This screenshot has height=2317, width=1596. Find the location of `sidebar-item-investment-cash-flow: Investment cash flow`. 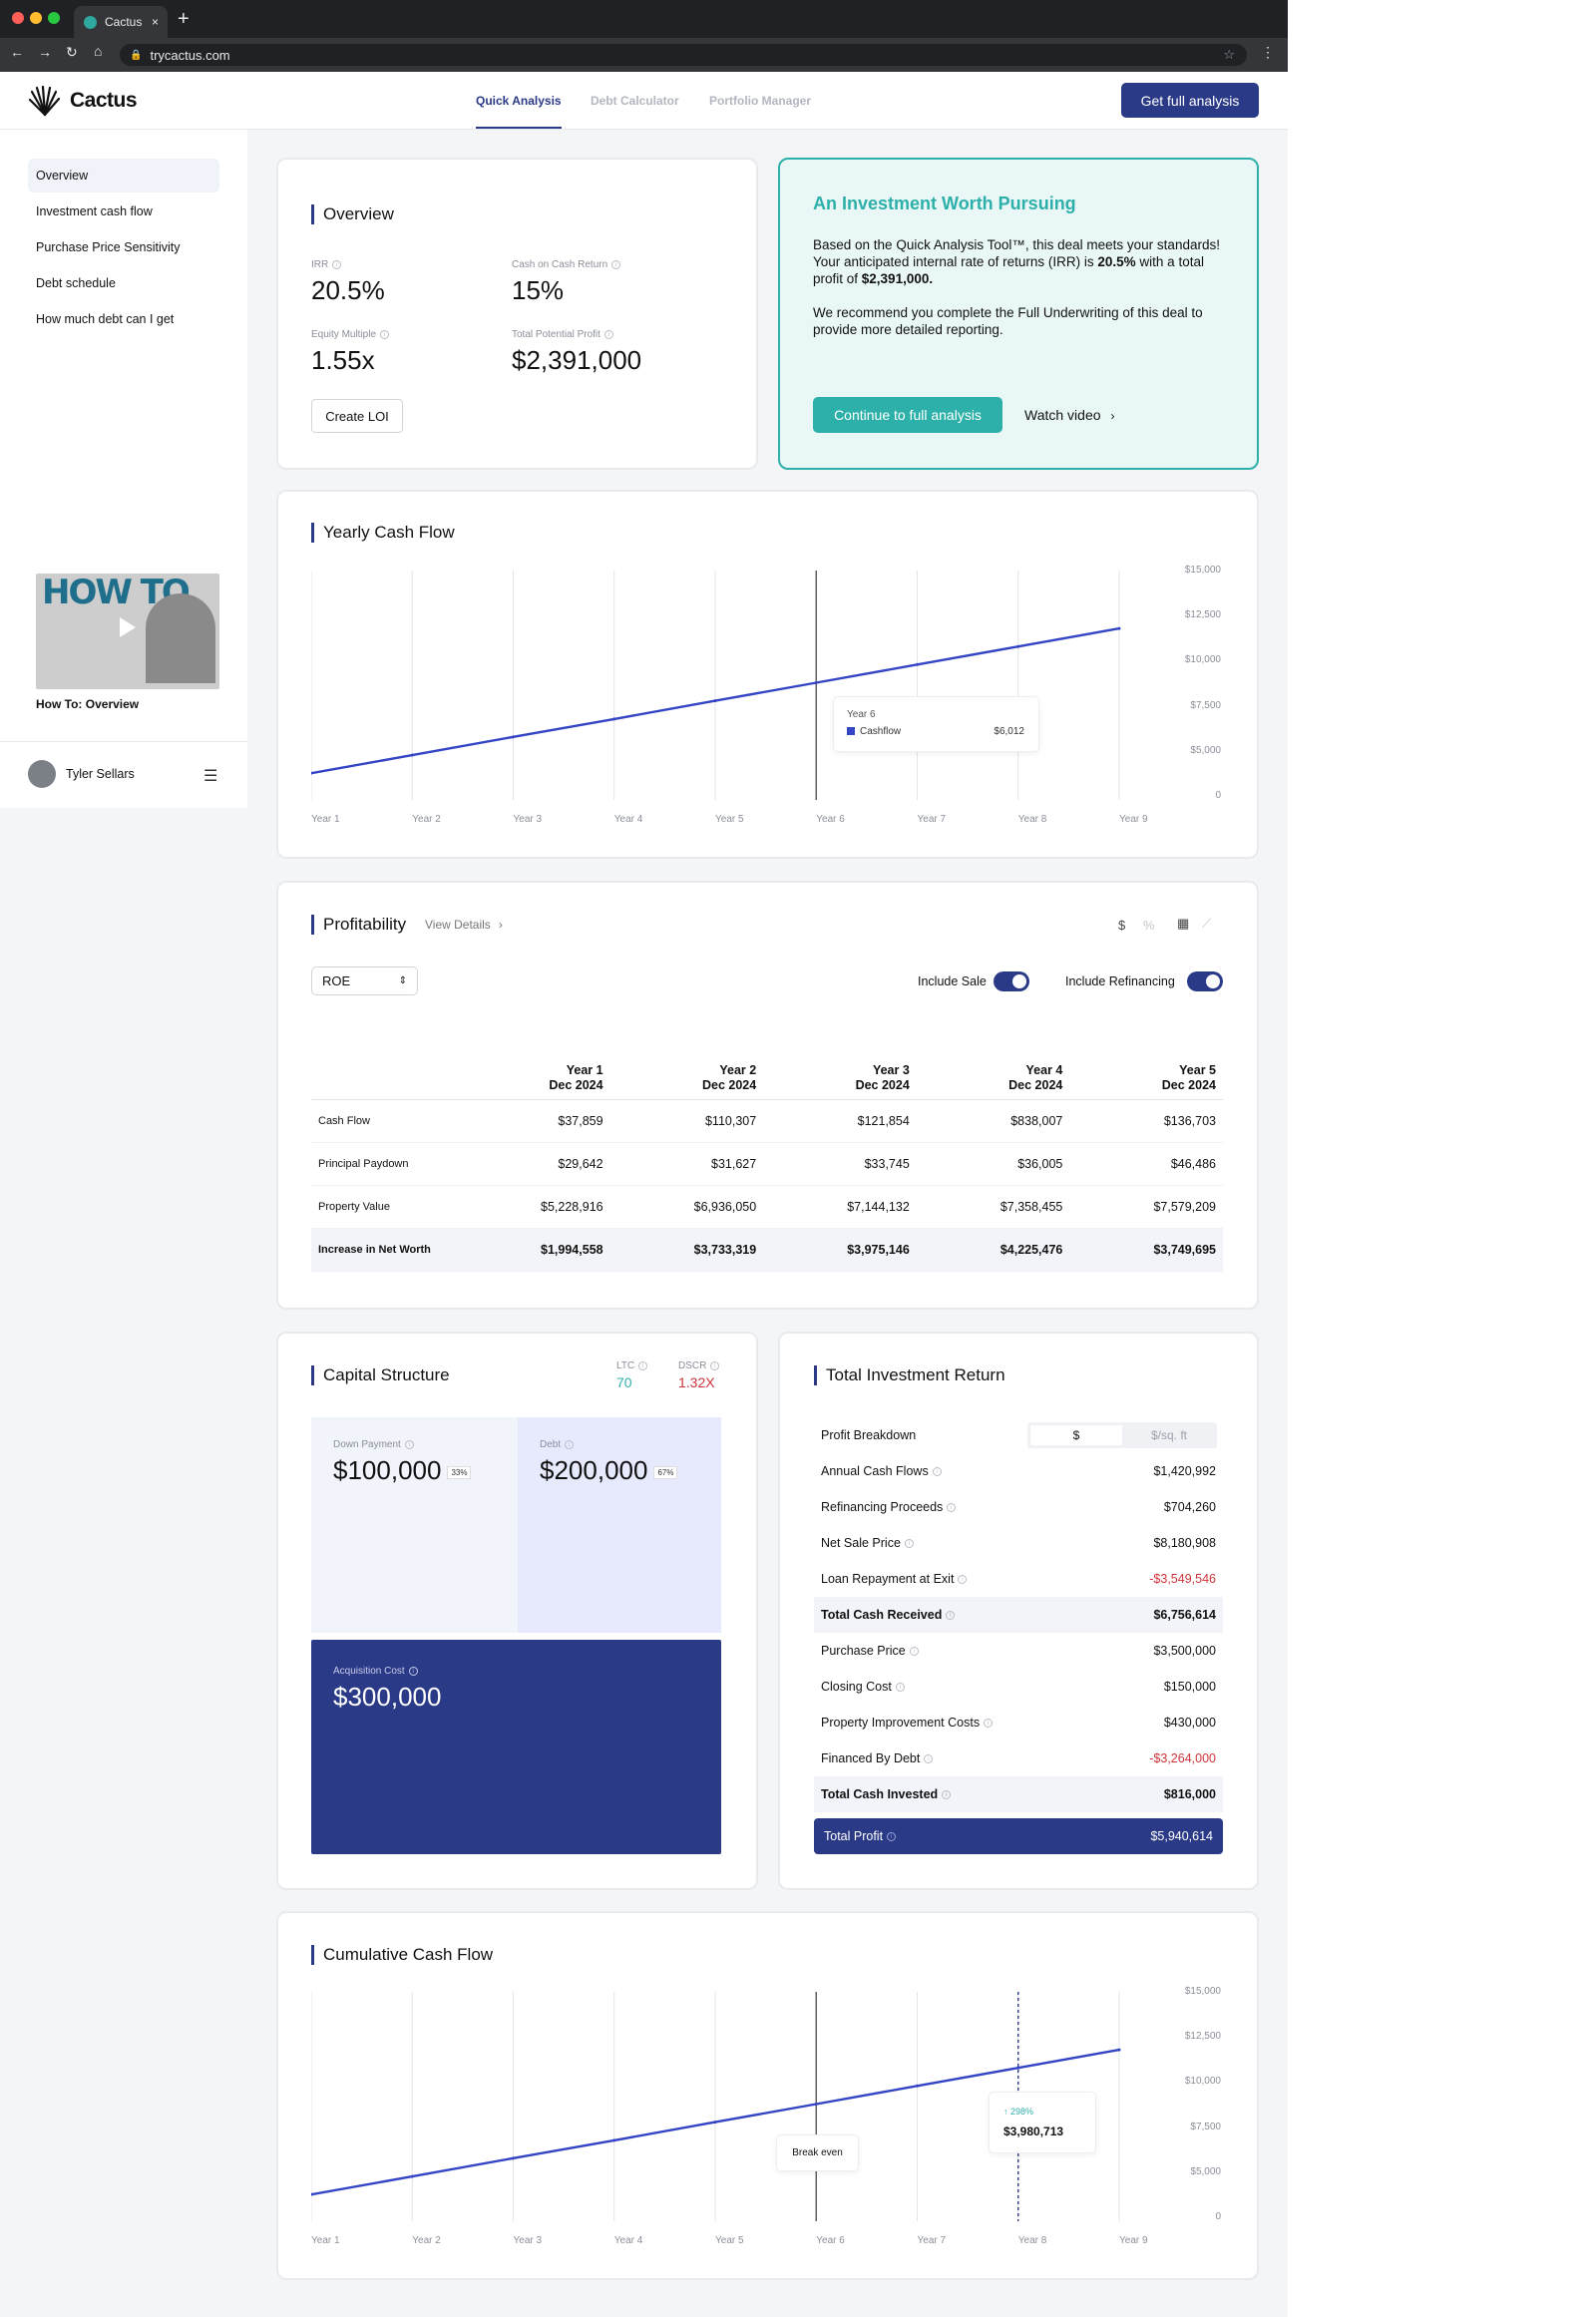

sidebar-item-investment-cash-flow: Investment cash flow is located at coordinates (123, 211).